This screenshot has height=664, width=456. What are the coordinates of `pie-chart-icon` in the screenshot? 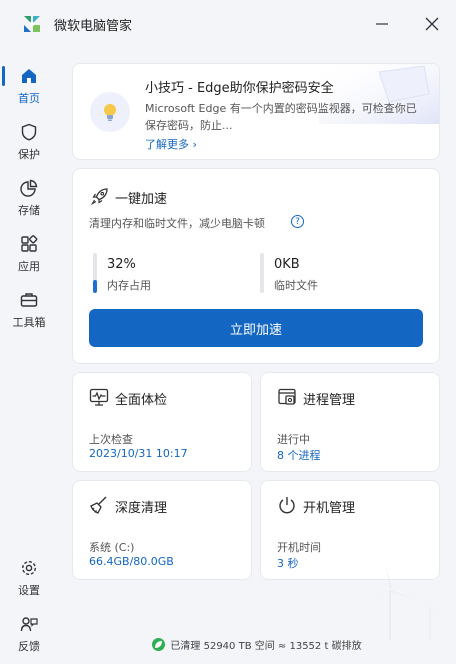 It's located at (29, 188).